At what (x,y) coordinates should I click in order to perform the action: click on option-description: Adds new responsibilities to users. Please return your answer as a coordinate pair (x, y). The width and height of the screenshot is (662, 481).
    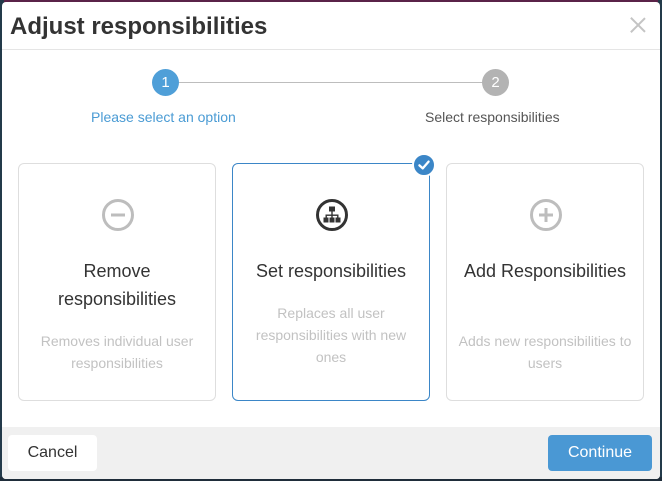
    Looking at the image, I should click on (545, 352).